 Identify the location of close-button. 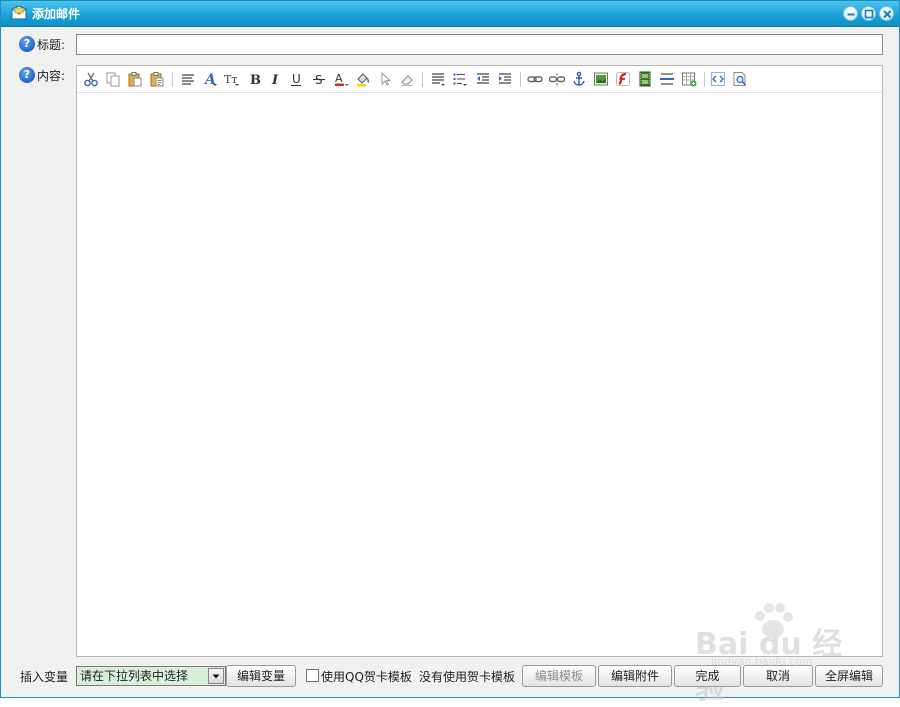
(886, 13).